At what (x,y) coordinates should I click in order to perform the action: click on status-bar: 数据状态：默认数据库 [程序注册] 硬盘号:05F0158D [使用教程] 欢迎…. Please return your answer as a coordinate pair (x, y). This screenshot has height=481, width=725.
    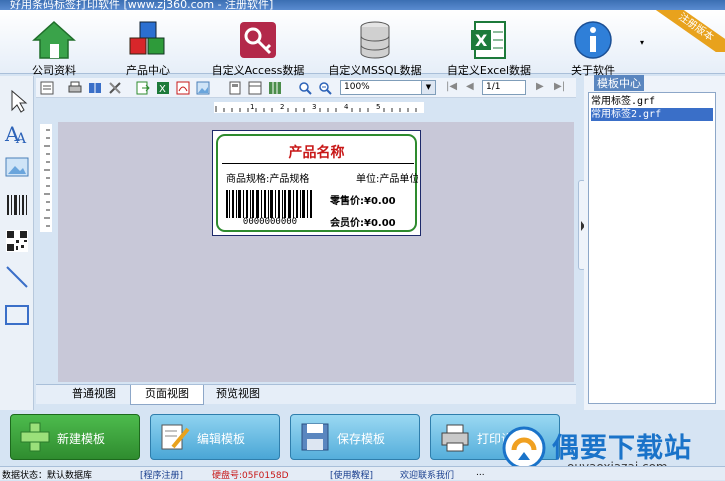
    Looking at the image, I should click on (362, 473).